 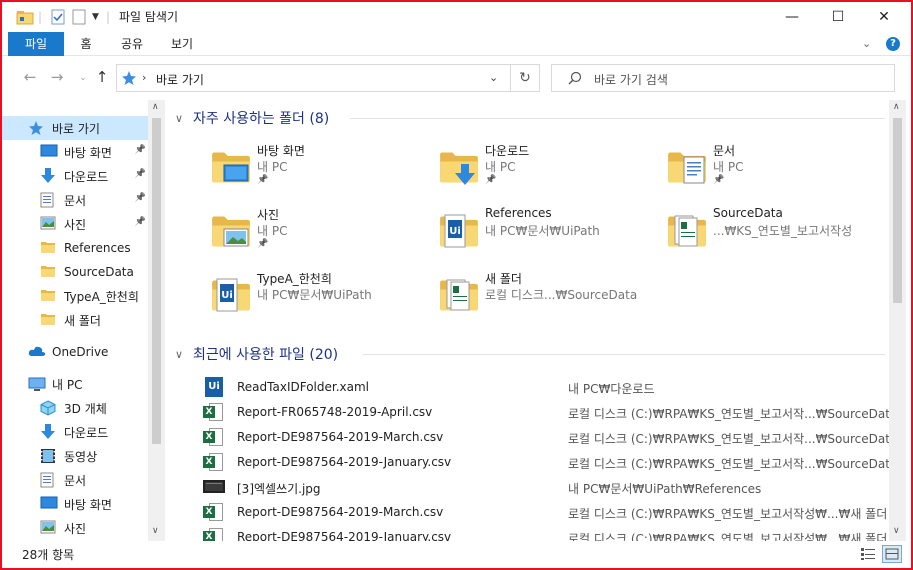 I want to click on help-icon: ?, so click(x=893, y=44).